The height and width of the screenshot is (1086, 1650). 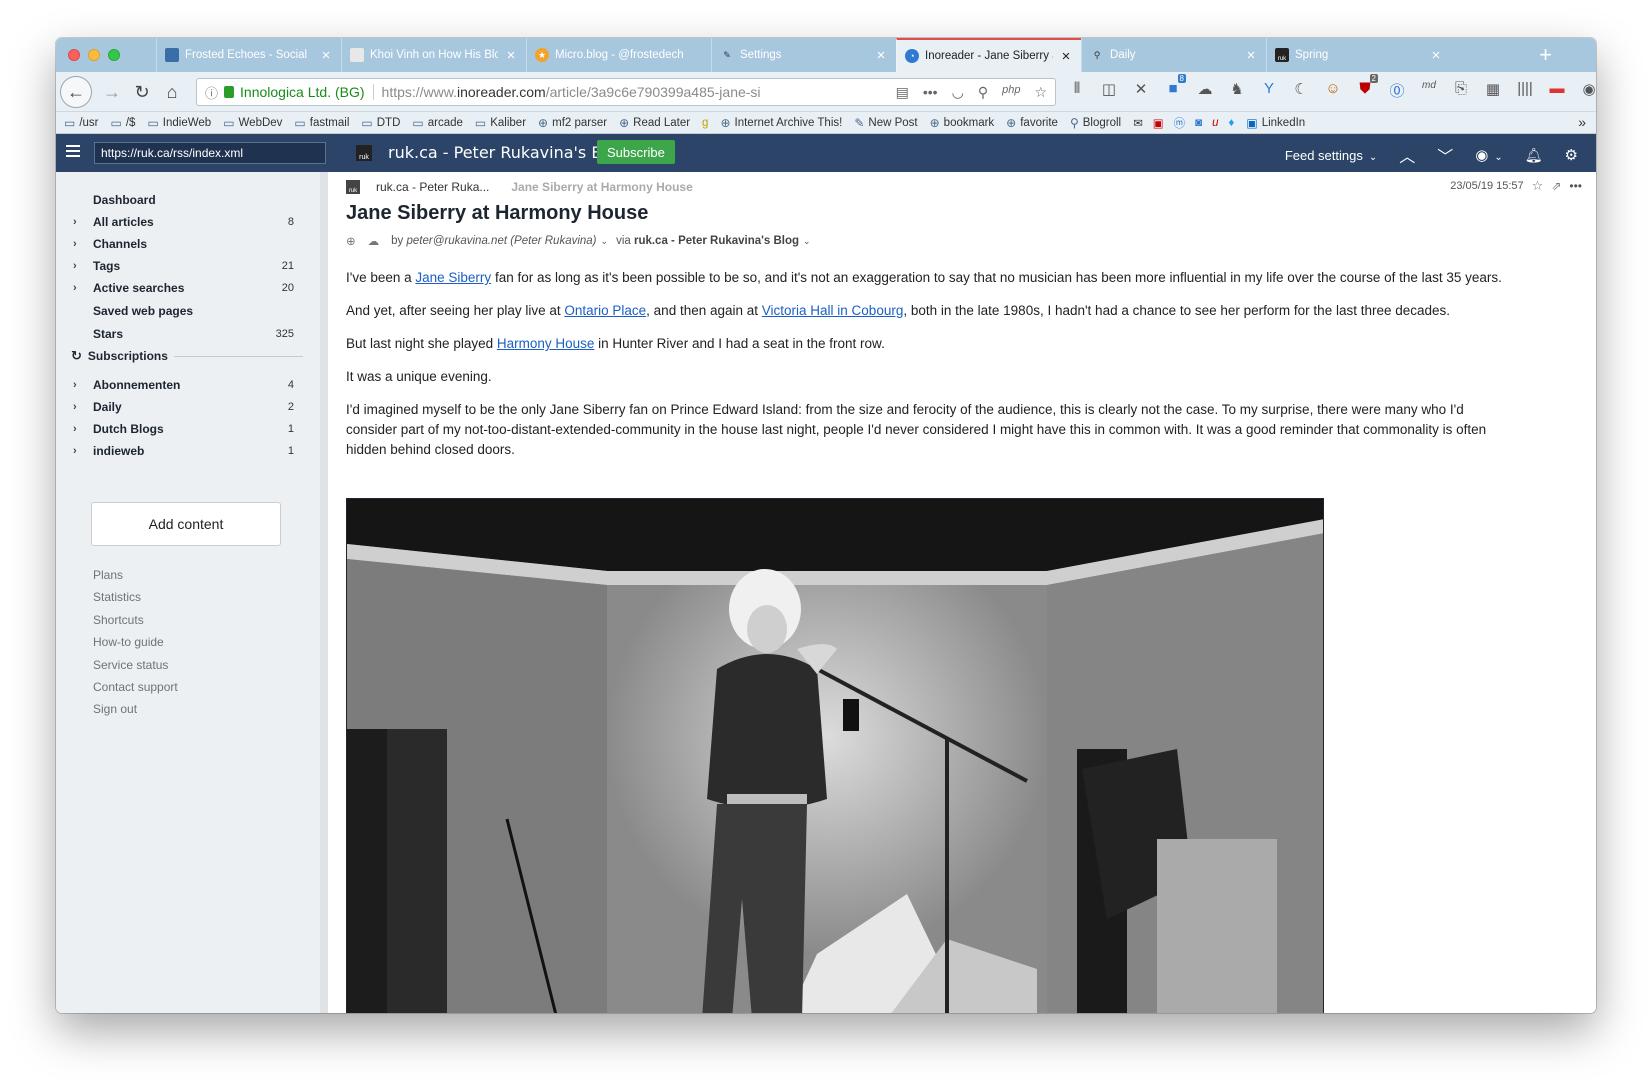 What do you see at coordinates (1198, 123) in the screenshot?
I see `rss-icon: ◙` at bounding box center [1198, 123].